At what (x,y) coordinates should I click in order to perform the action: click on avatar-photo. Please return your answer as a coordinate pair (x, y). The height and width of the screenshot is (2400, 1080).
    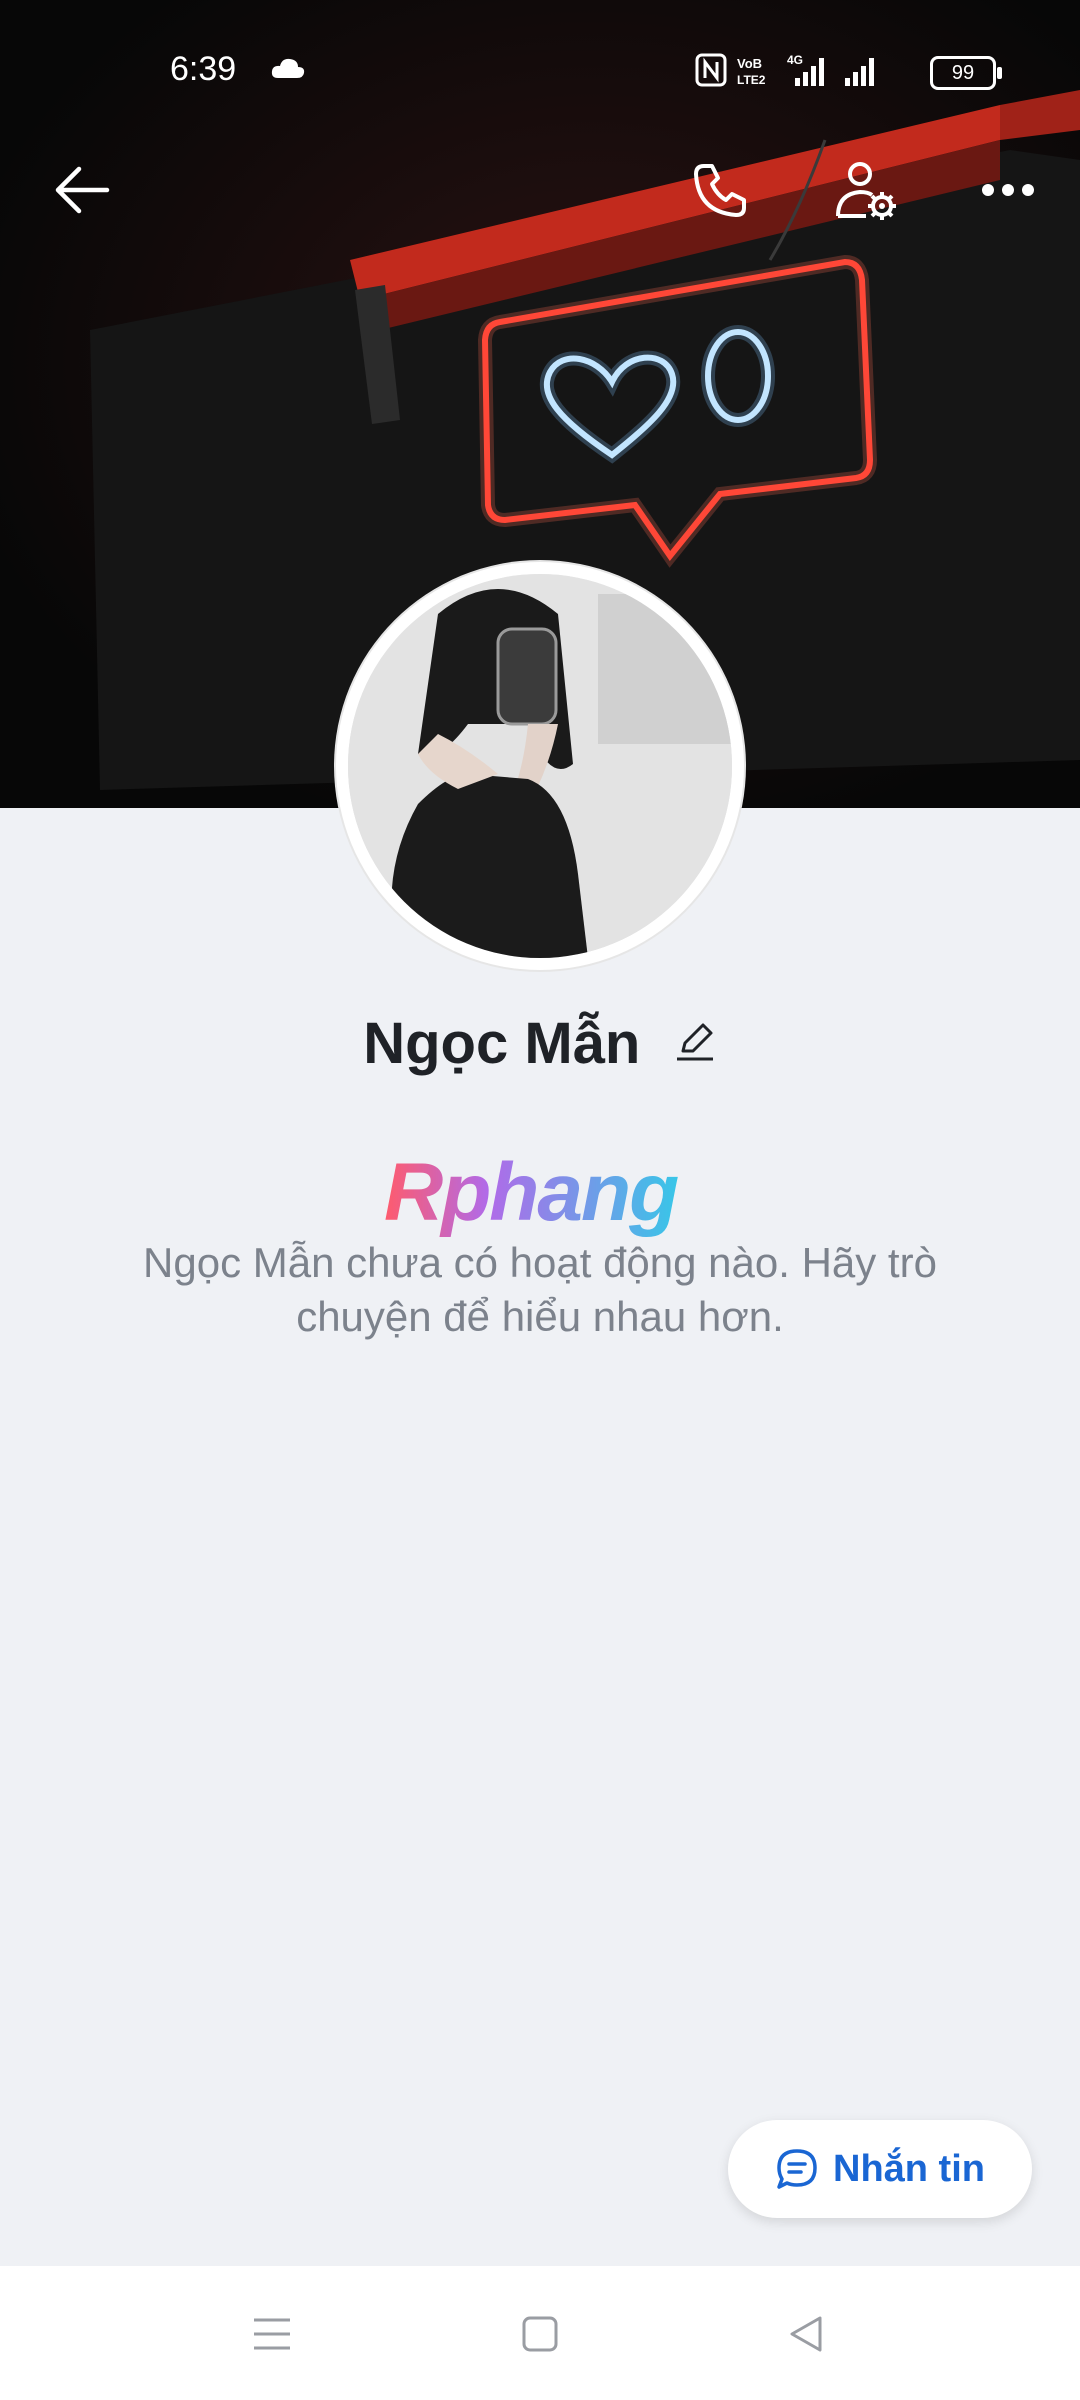
    Looking at the image, I should click on (540, 766).